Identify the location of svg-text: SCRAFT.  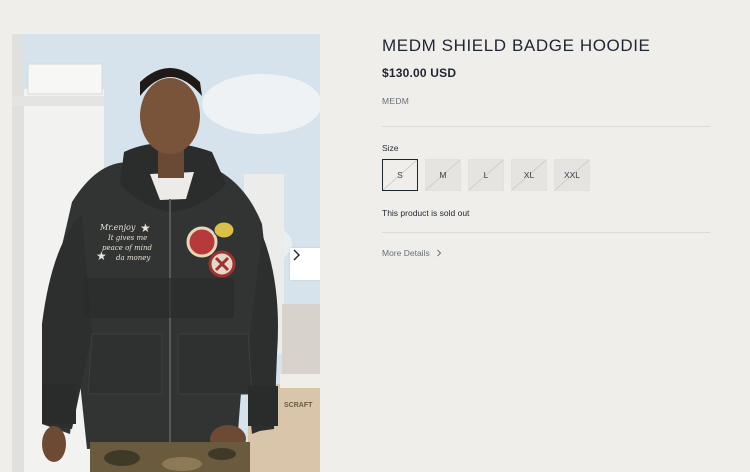
(298, 405).